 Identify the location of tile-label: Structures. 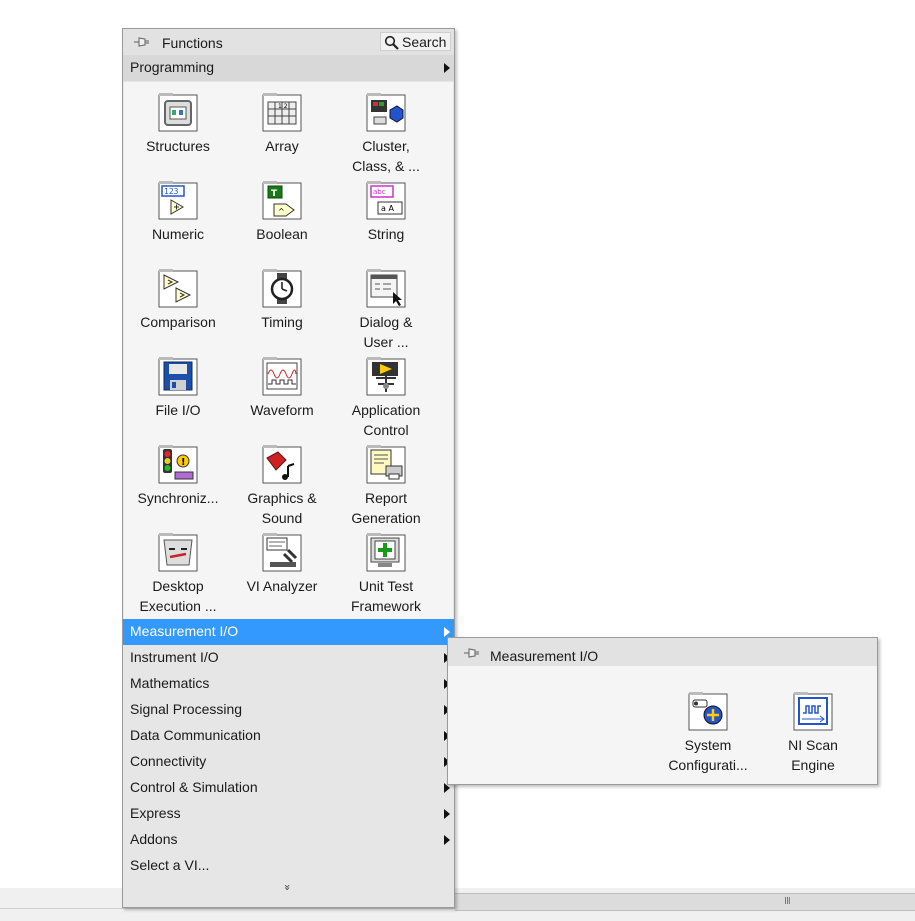
(178, 146).